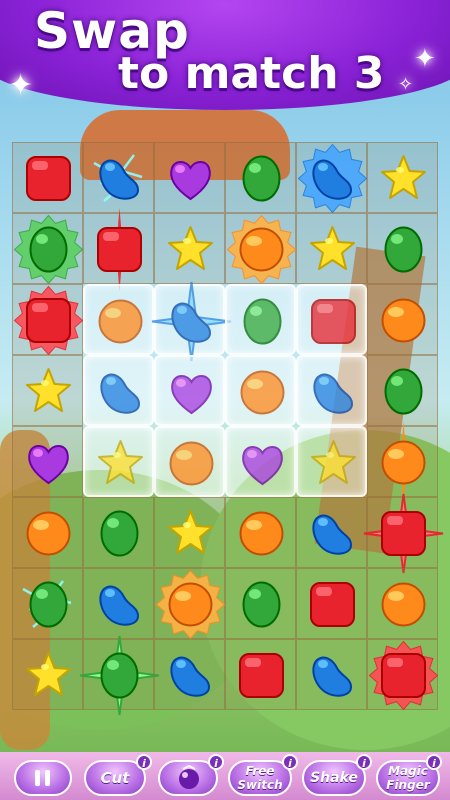  I want to click on shake-count-badge: i, so click(364, 762).